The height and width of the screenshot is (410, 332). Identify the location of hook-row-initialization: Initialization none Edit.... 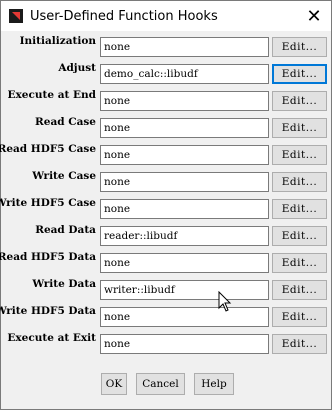
(166, 46).